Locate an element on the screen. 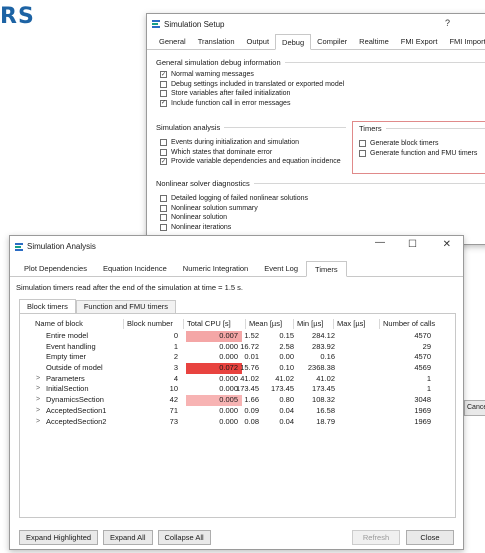  mean-time: 173.45 is located at coordinates (247, 389).